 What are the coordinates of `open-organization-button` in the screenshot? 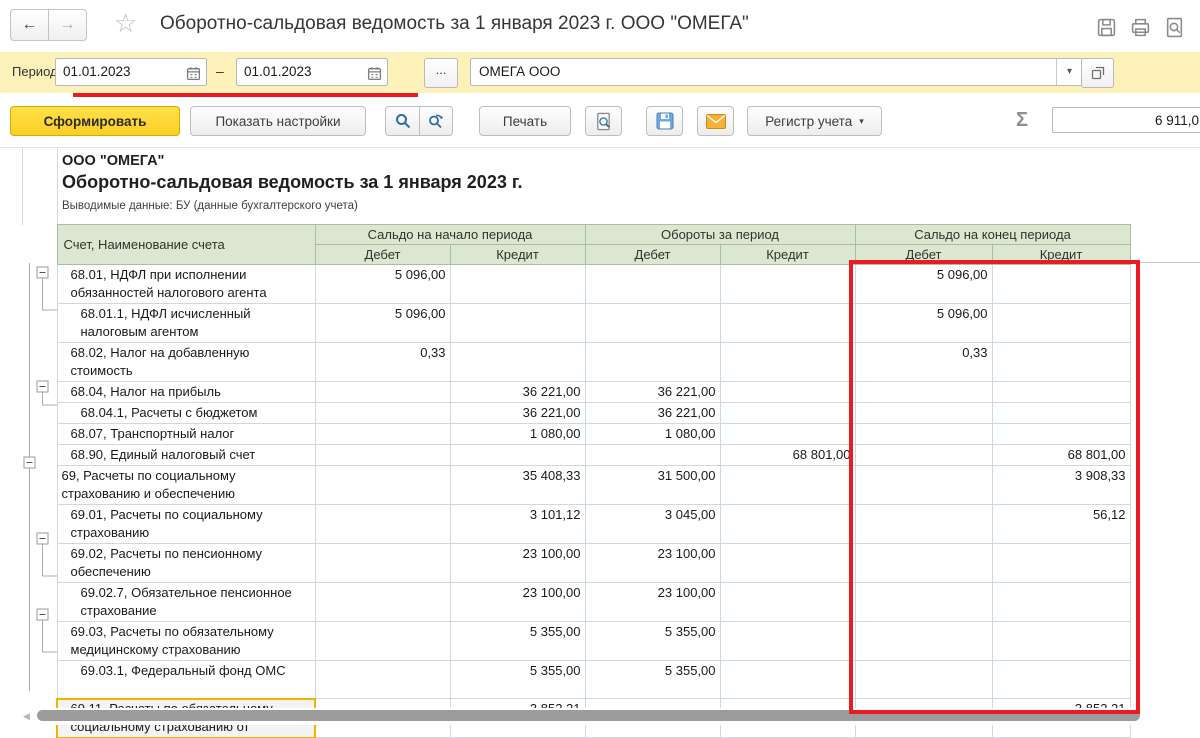 It's located at (1097, 73).